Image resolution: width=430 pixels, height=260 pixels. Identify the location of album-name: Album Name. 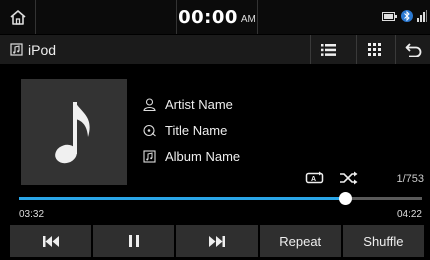
(203, 156).